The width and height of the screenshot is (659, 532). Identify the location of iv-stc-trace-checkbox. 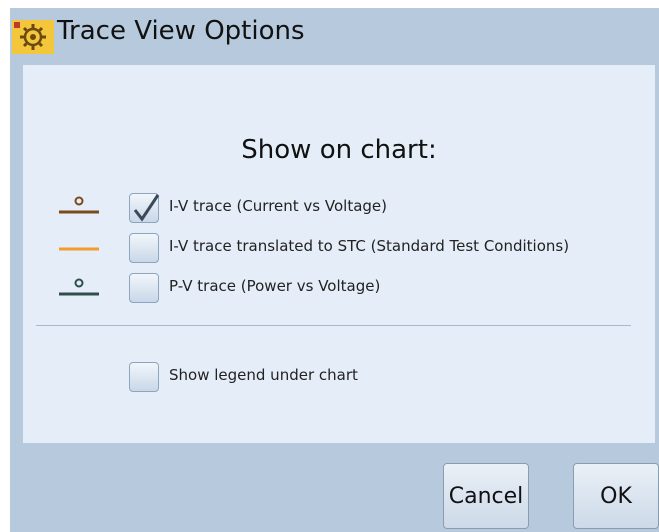
(144, 248).